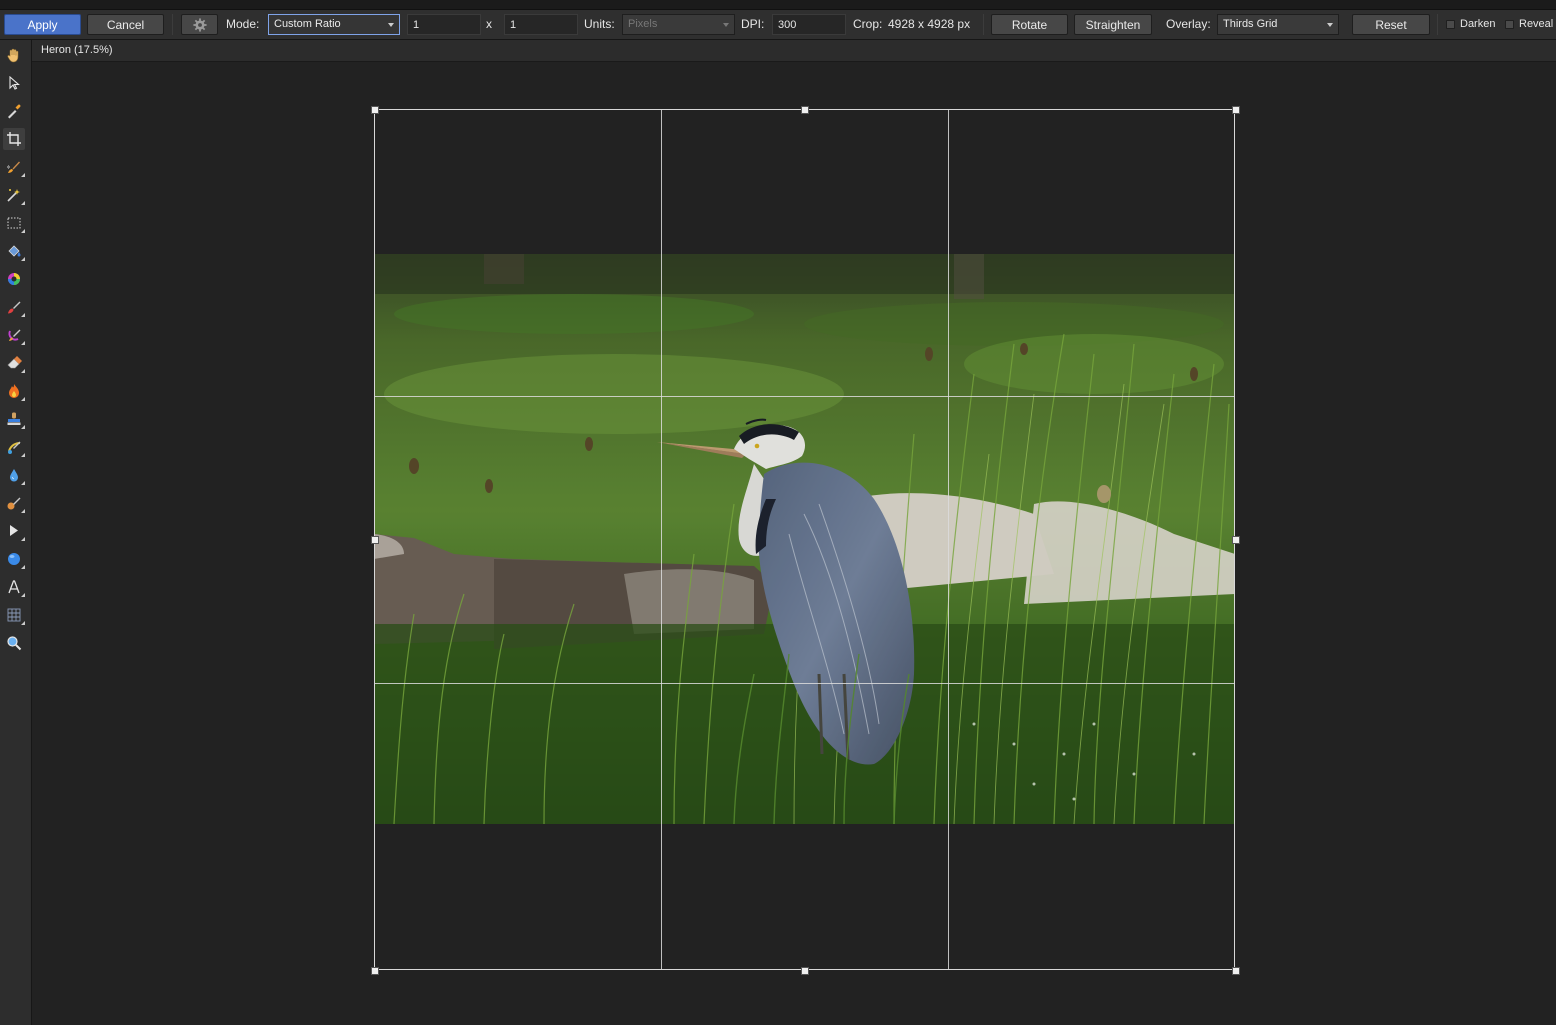  I want to click on tool-smudge, so click(14, 503).